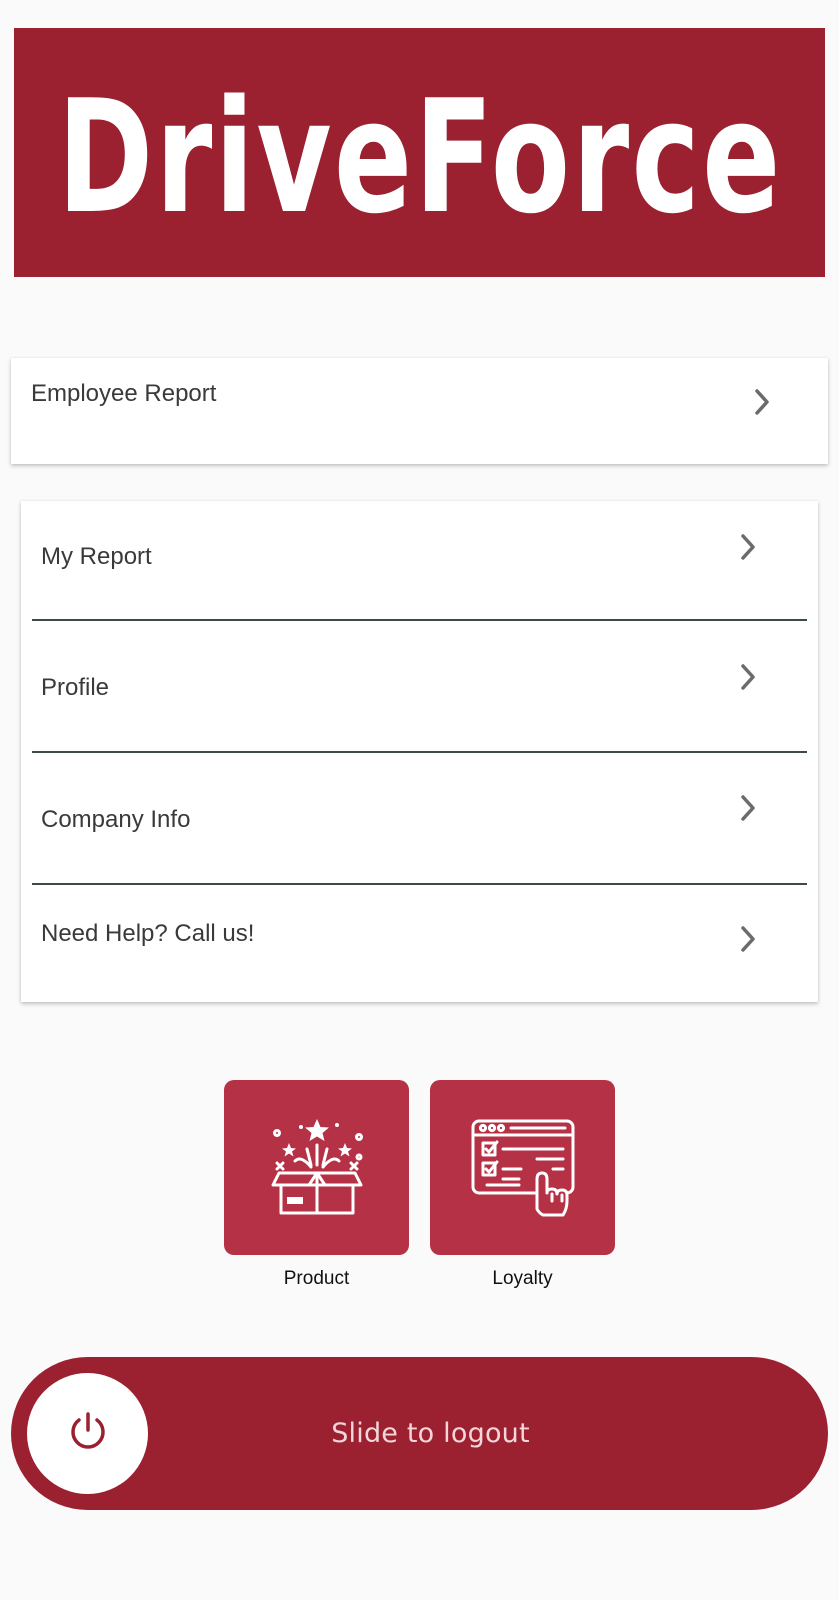 This screenshot has height=1600, width=839. I want to click on product-tile: Product, so click(316, 1185).